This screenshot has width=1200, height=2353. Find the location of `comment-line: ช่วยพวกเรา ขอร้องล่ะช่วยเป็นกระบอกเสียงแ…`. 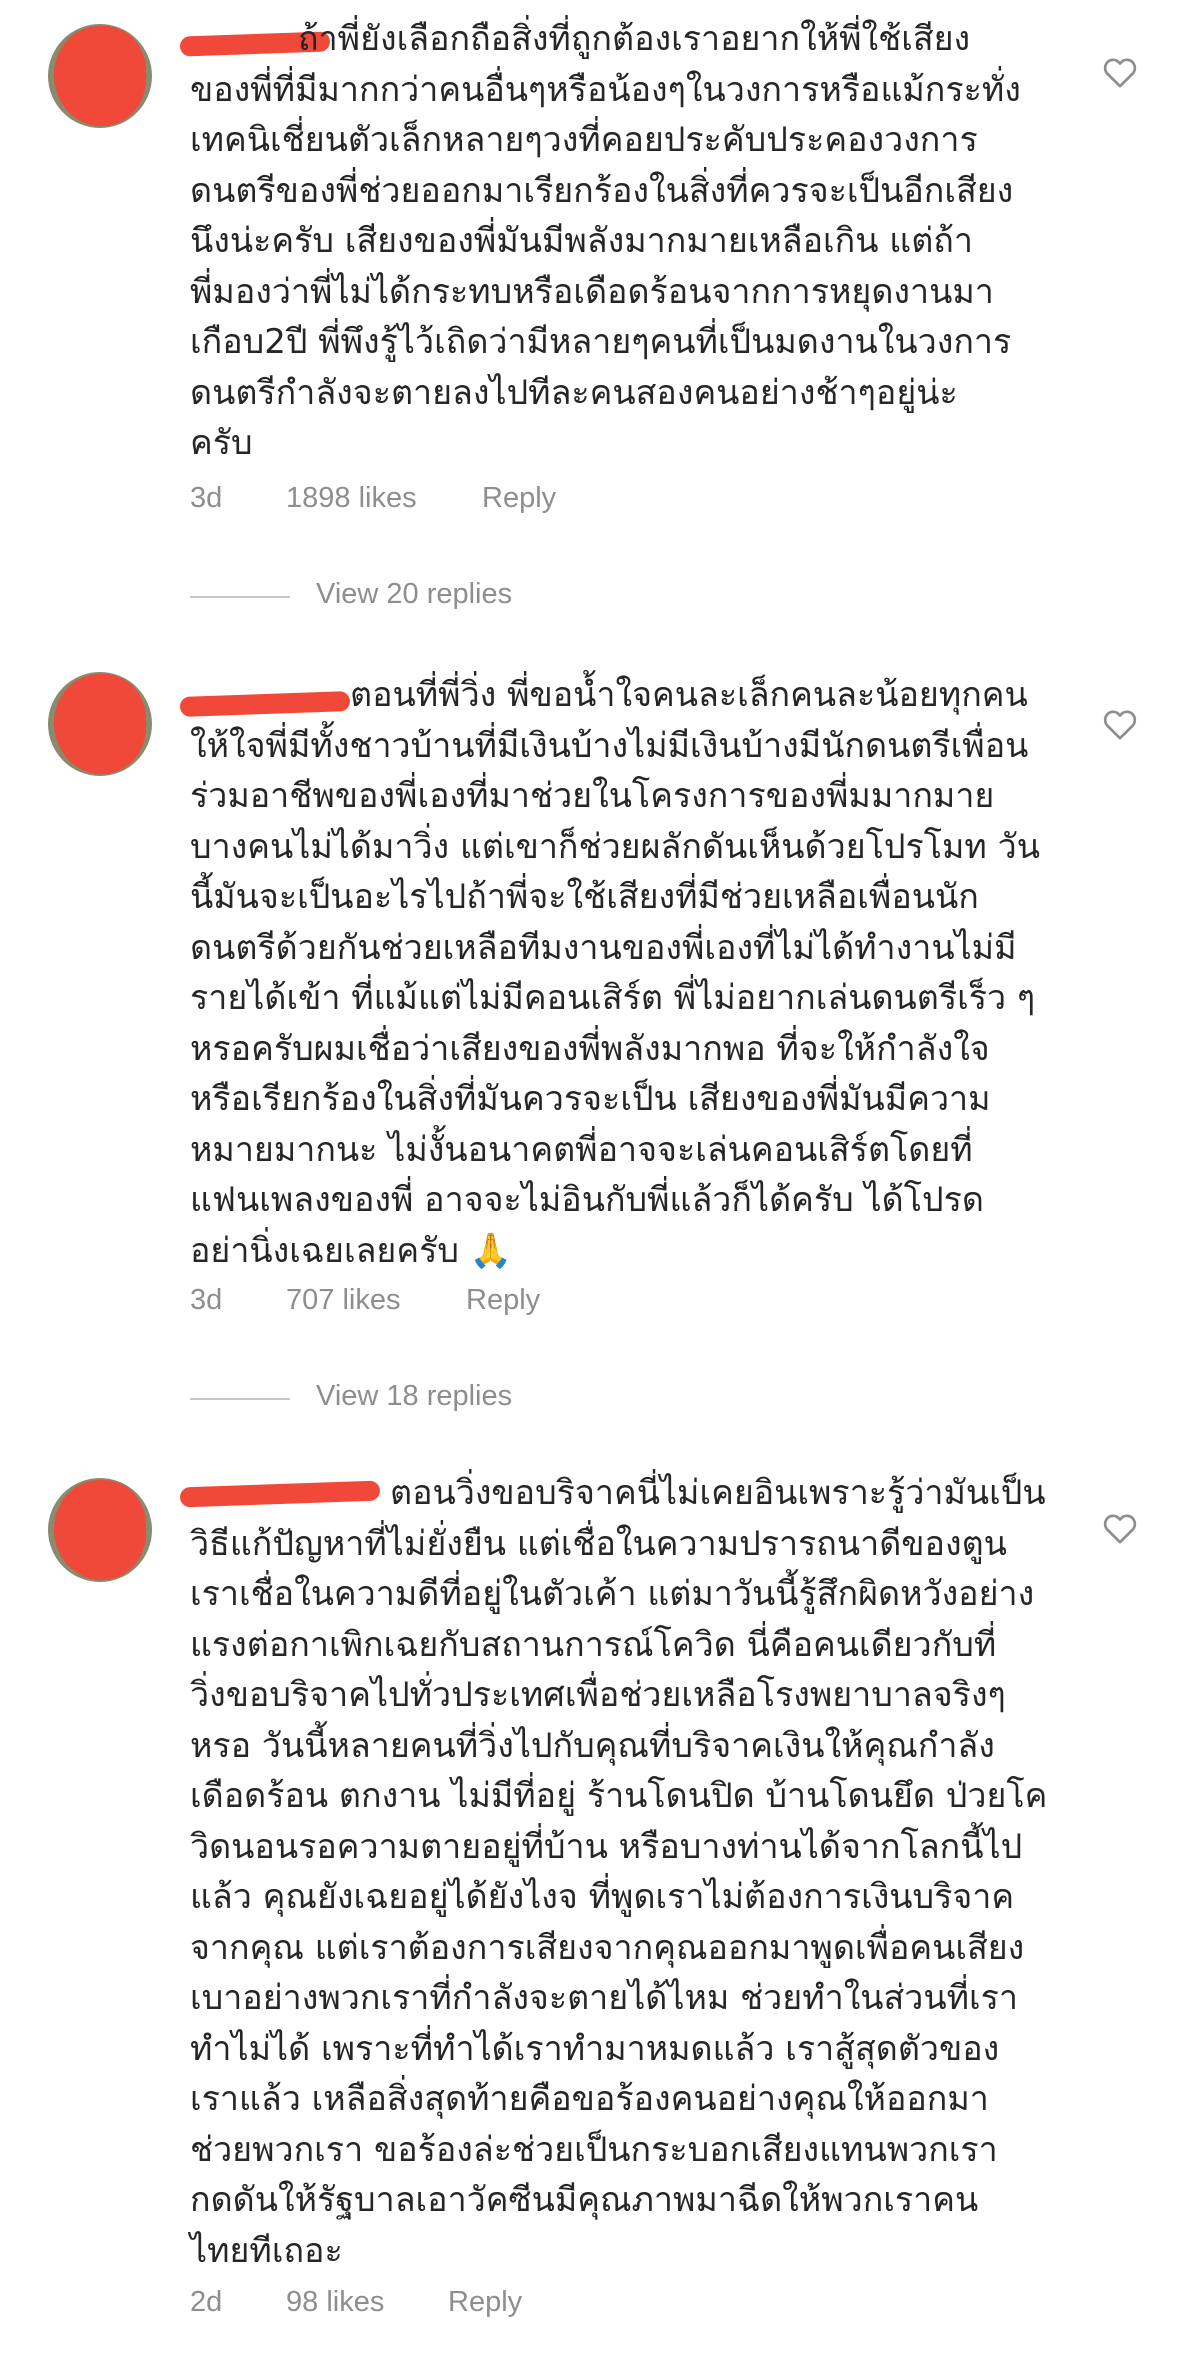

comment-line: ช่วยพวกเรา ขอร้องล่ะช่วยเป็นกระบอกเสียงแ… is located at coordinates (594, 2149).